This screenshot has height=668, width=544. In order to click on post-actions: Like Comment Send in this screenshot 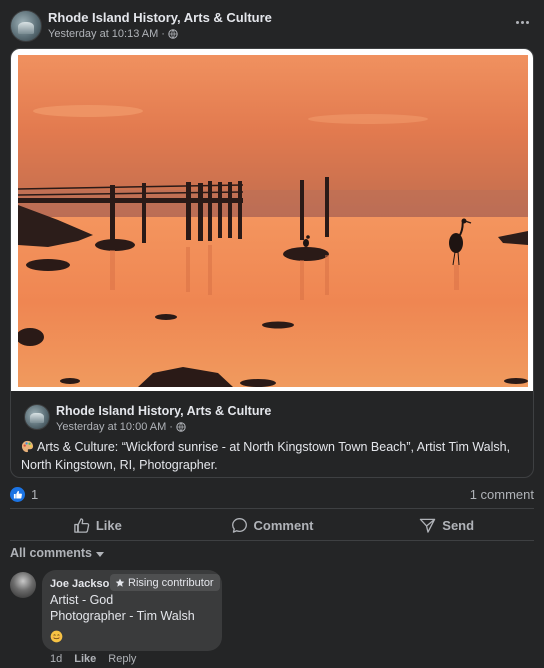, I will do `click(272, 525)`.